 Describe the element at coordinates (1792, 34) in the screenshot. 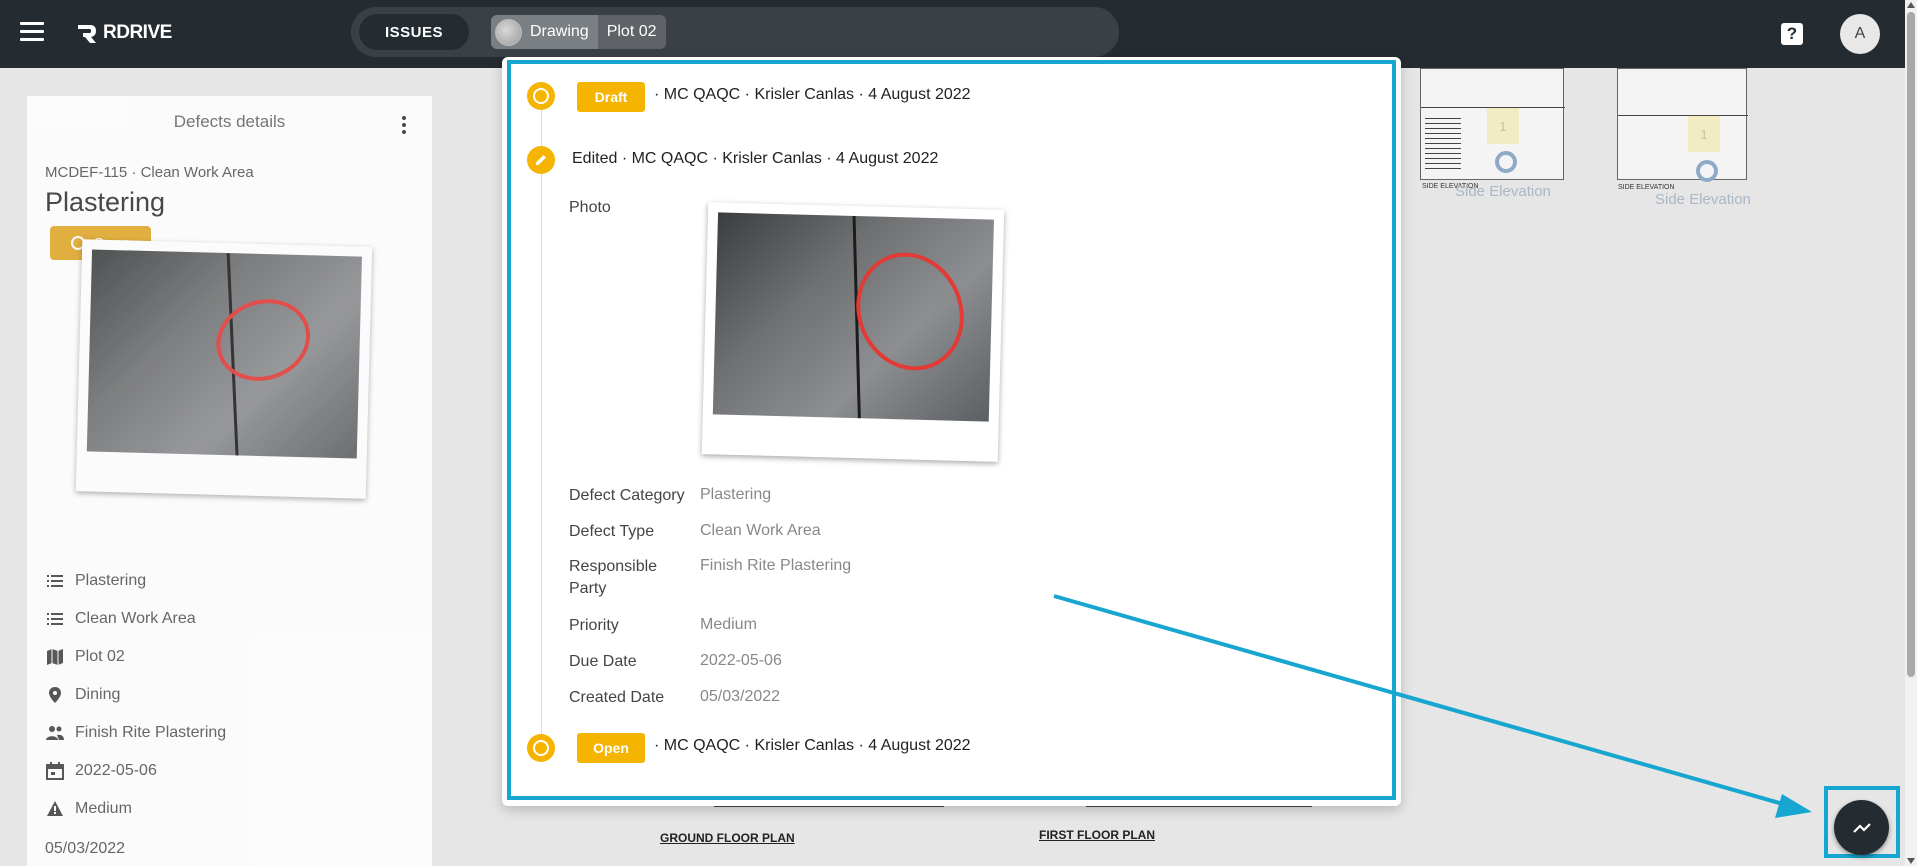

I see `help-icon: ?` at that location.